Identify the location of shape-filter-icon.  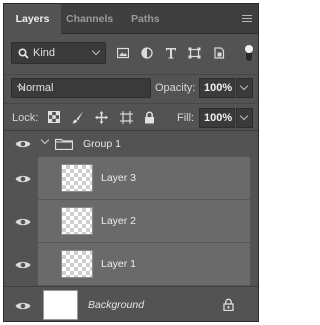
(194, 53).